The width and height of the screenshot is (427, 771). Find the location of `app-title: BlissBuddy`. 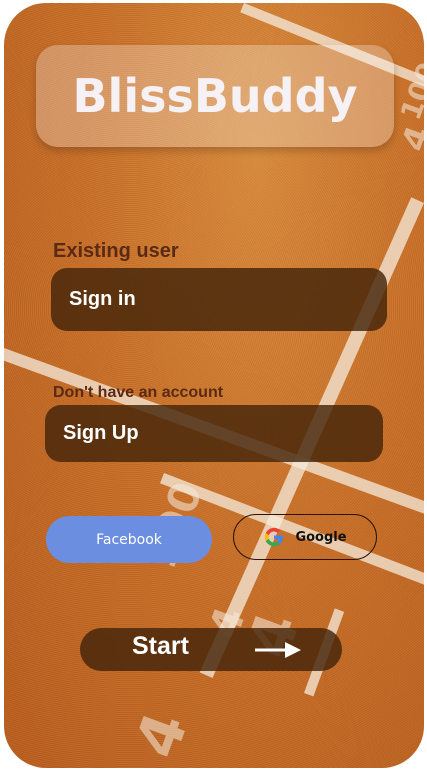

app-title: BlissBuddy is located at coordinates (215, 96).